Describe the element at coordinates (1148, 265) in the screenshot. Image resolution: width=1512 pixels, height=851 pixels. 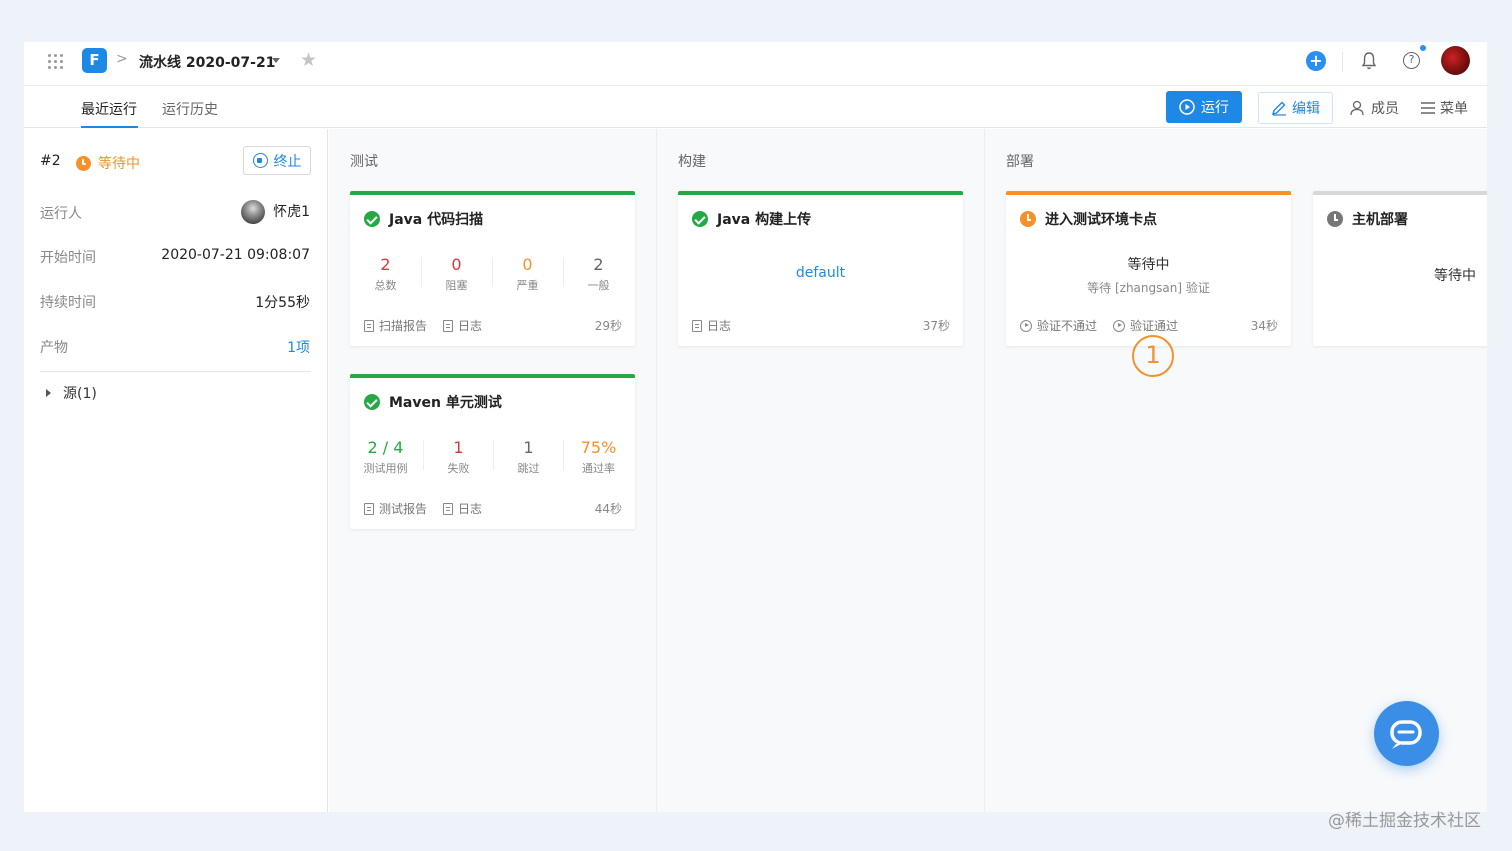
I see `gate-state: 等待中` at that location.